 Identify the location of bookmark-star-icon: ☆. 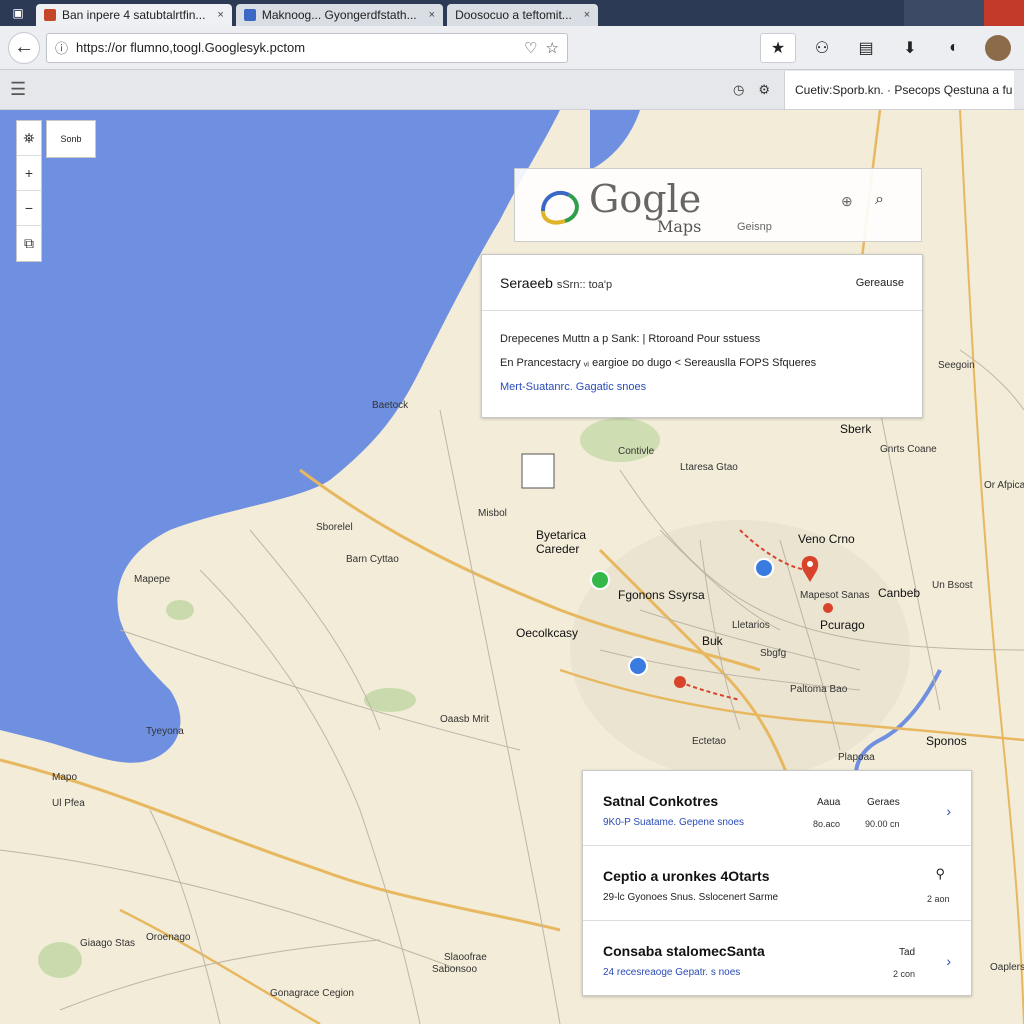
(552, 48).